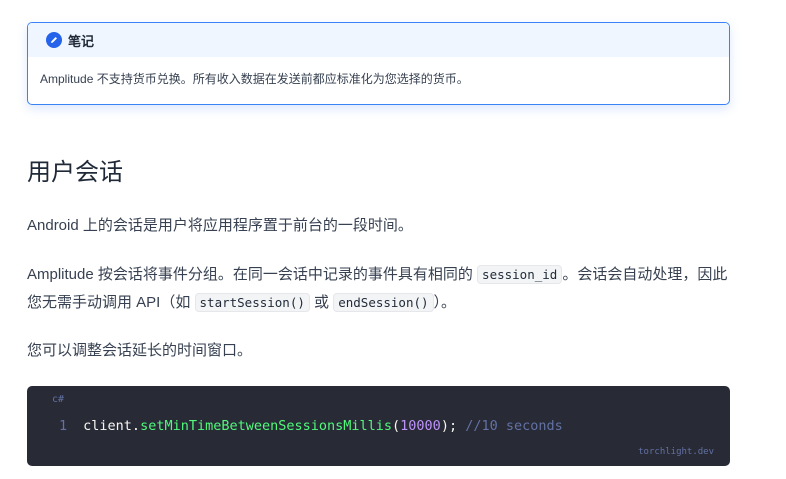  I want to click on inline-code-session-id: session_id, so click(520, 274).